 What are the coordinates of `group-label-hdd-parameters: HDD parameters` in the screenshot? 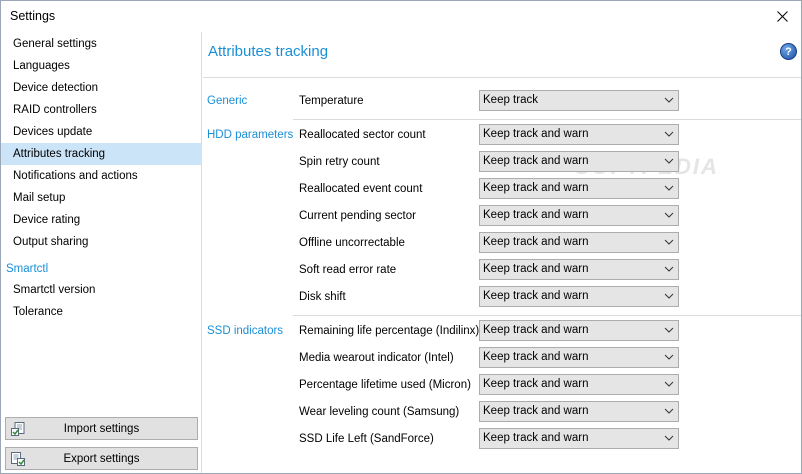 It's located at (250, 135).